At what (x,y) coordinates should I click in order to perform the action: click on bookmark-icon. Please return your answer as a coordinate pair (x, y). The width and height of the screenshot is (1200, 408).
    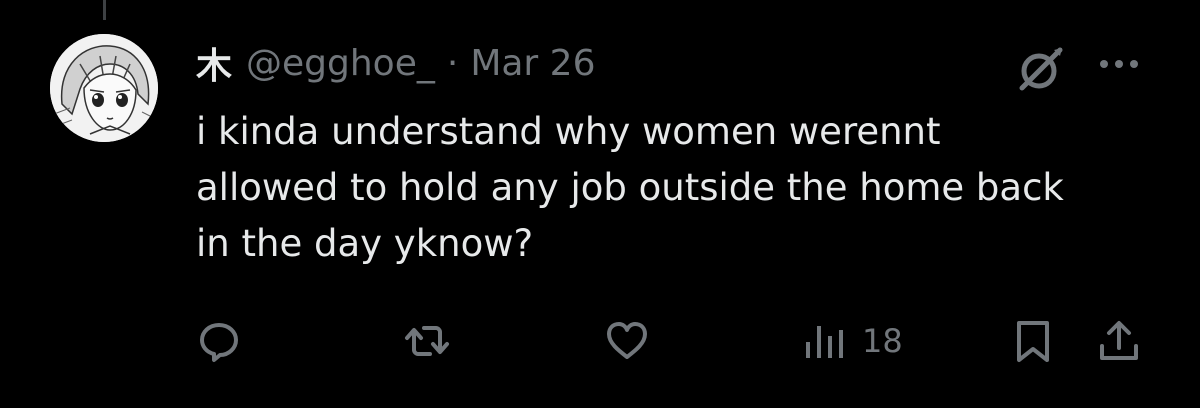
    Looking at the image, I should click on (1033, 341).